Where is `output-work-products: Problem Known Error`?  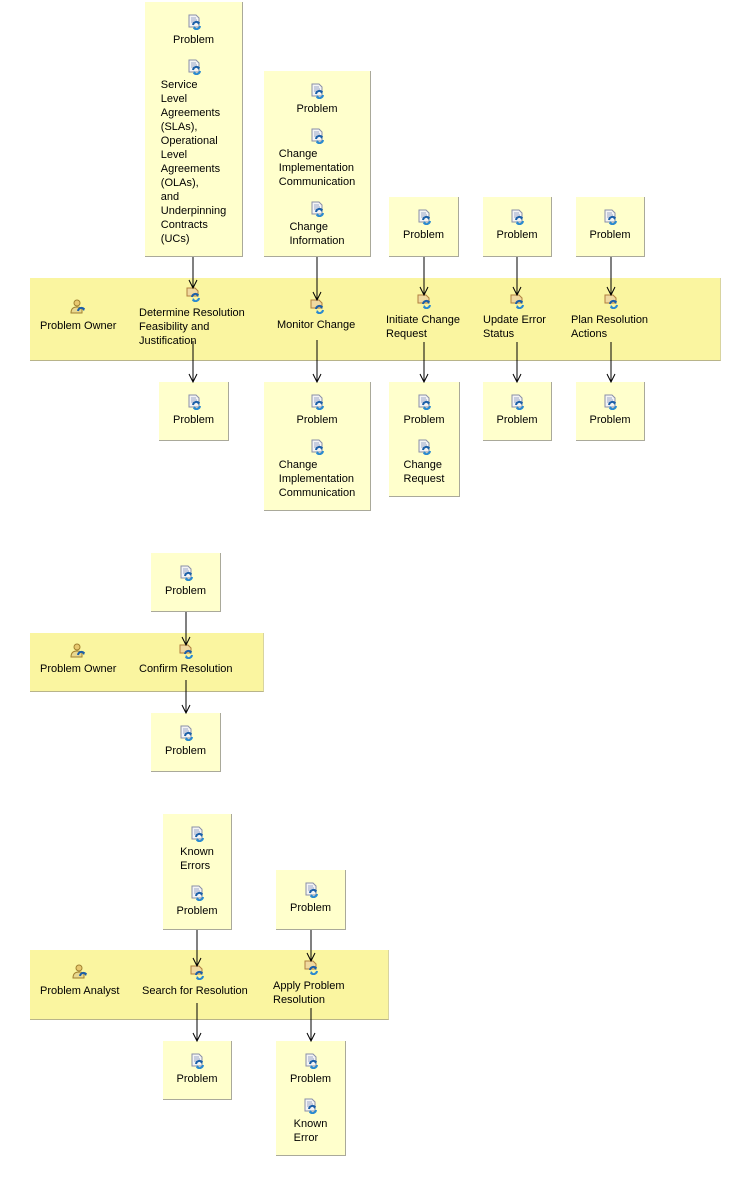 output-work-products: Problem Known Error is located at coordinates (311, 1098).